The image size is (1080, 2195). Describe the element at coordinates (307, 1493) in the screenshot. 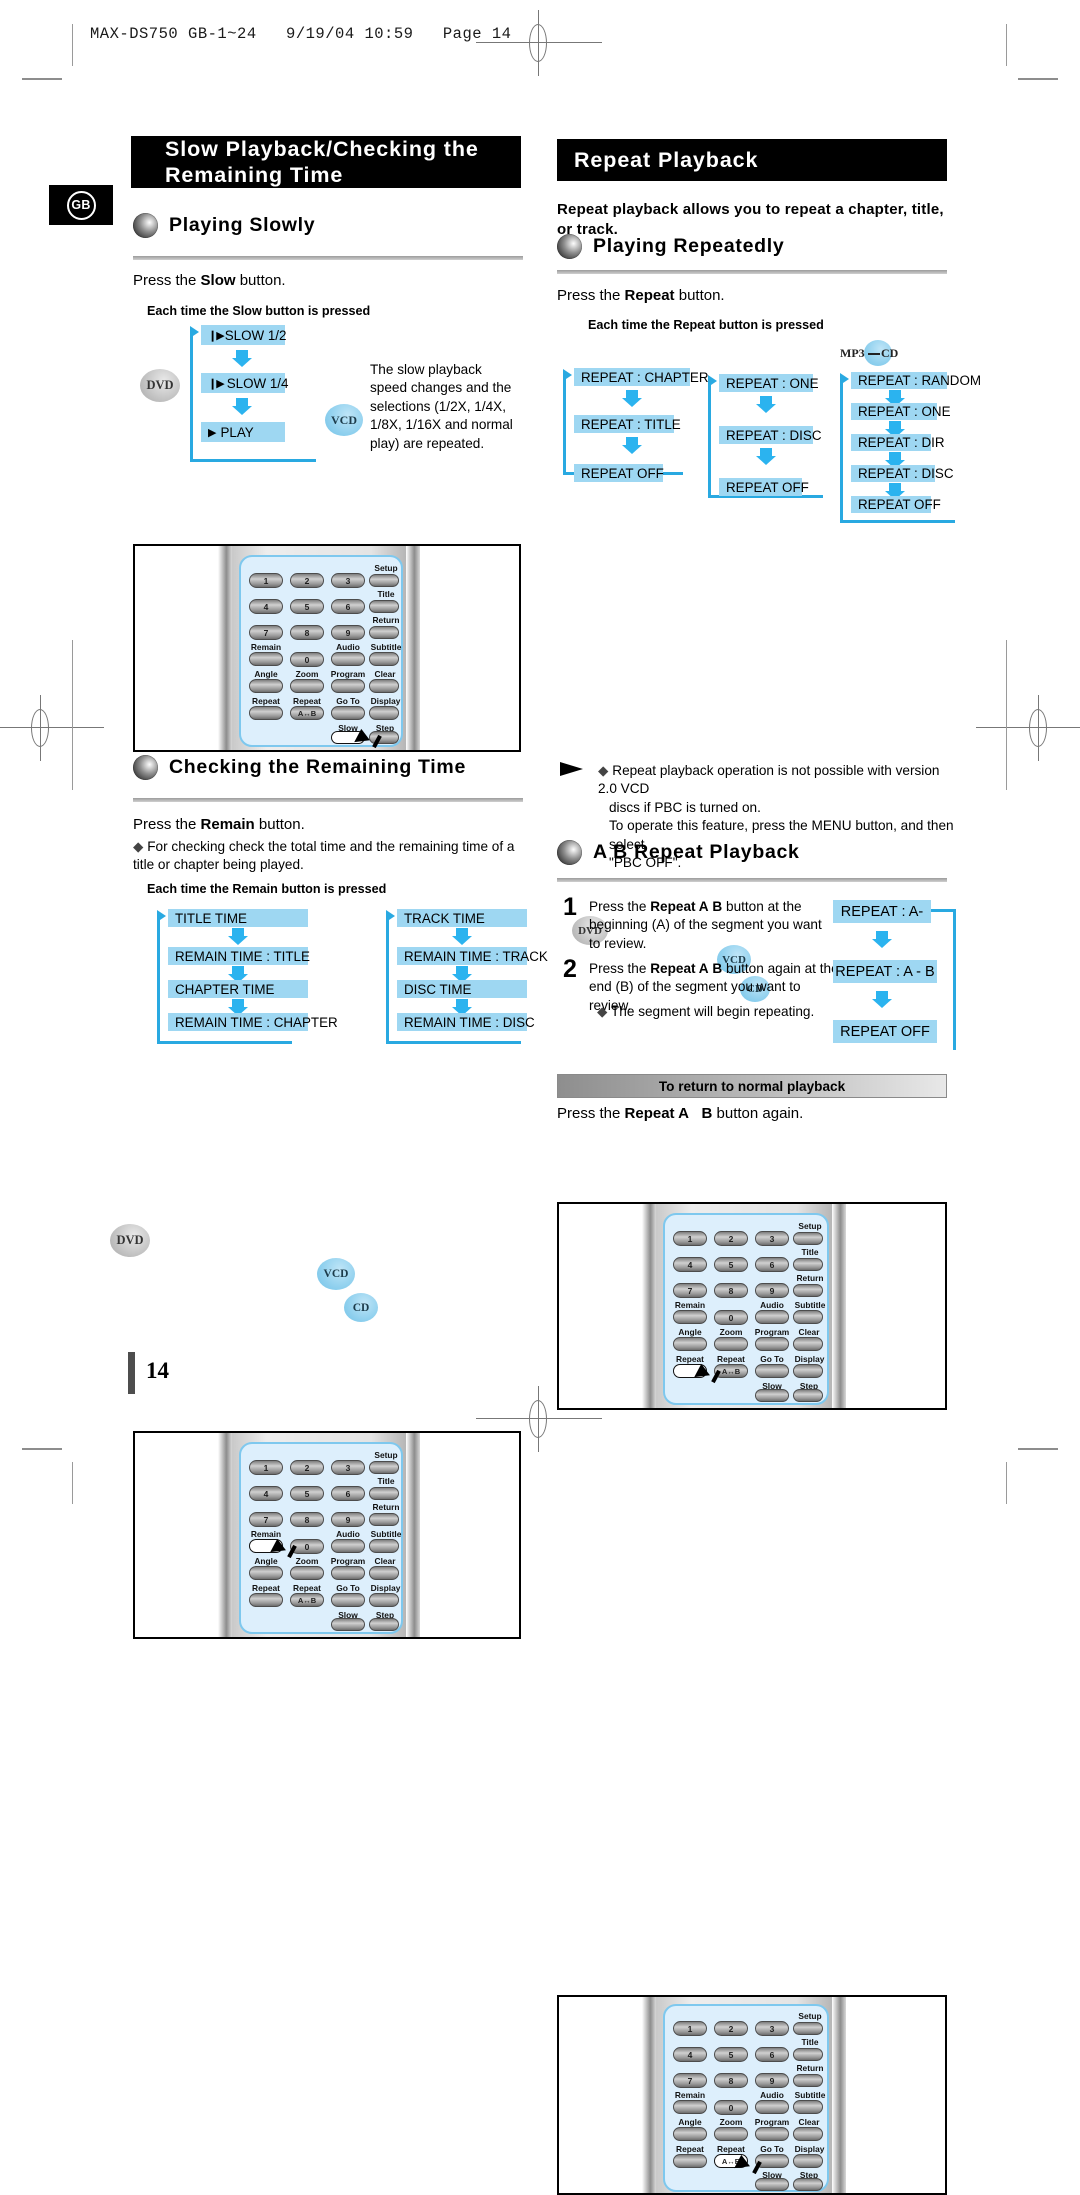

I see `remote-key-5-b: 5` at that location.